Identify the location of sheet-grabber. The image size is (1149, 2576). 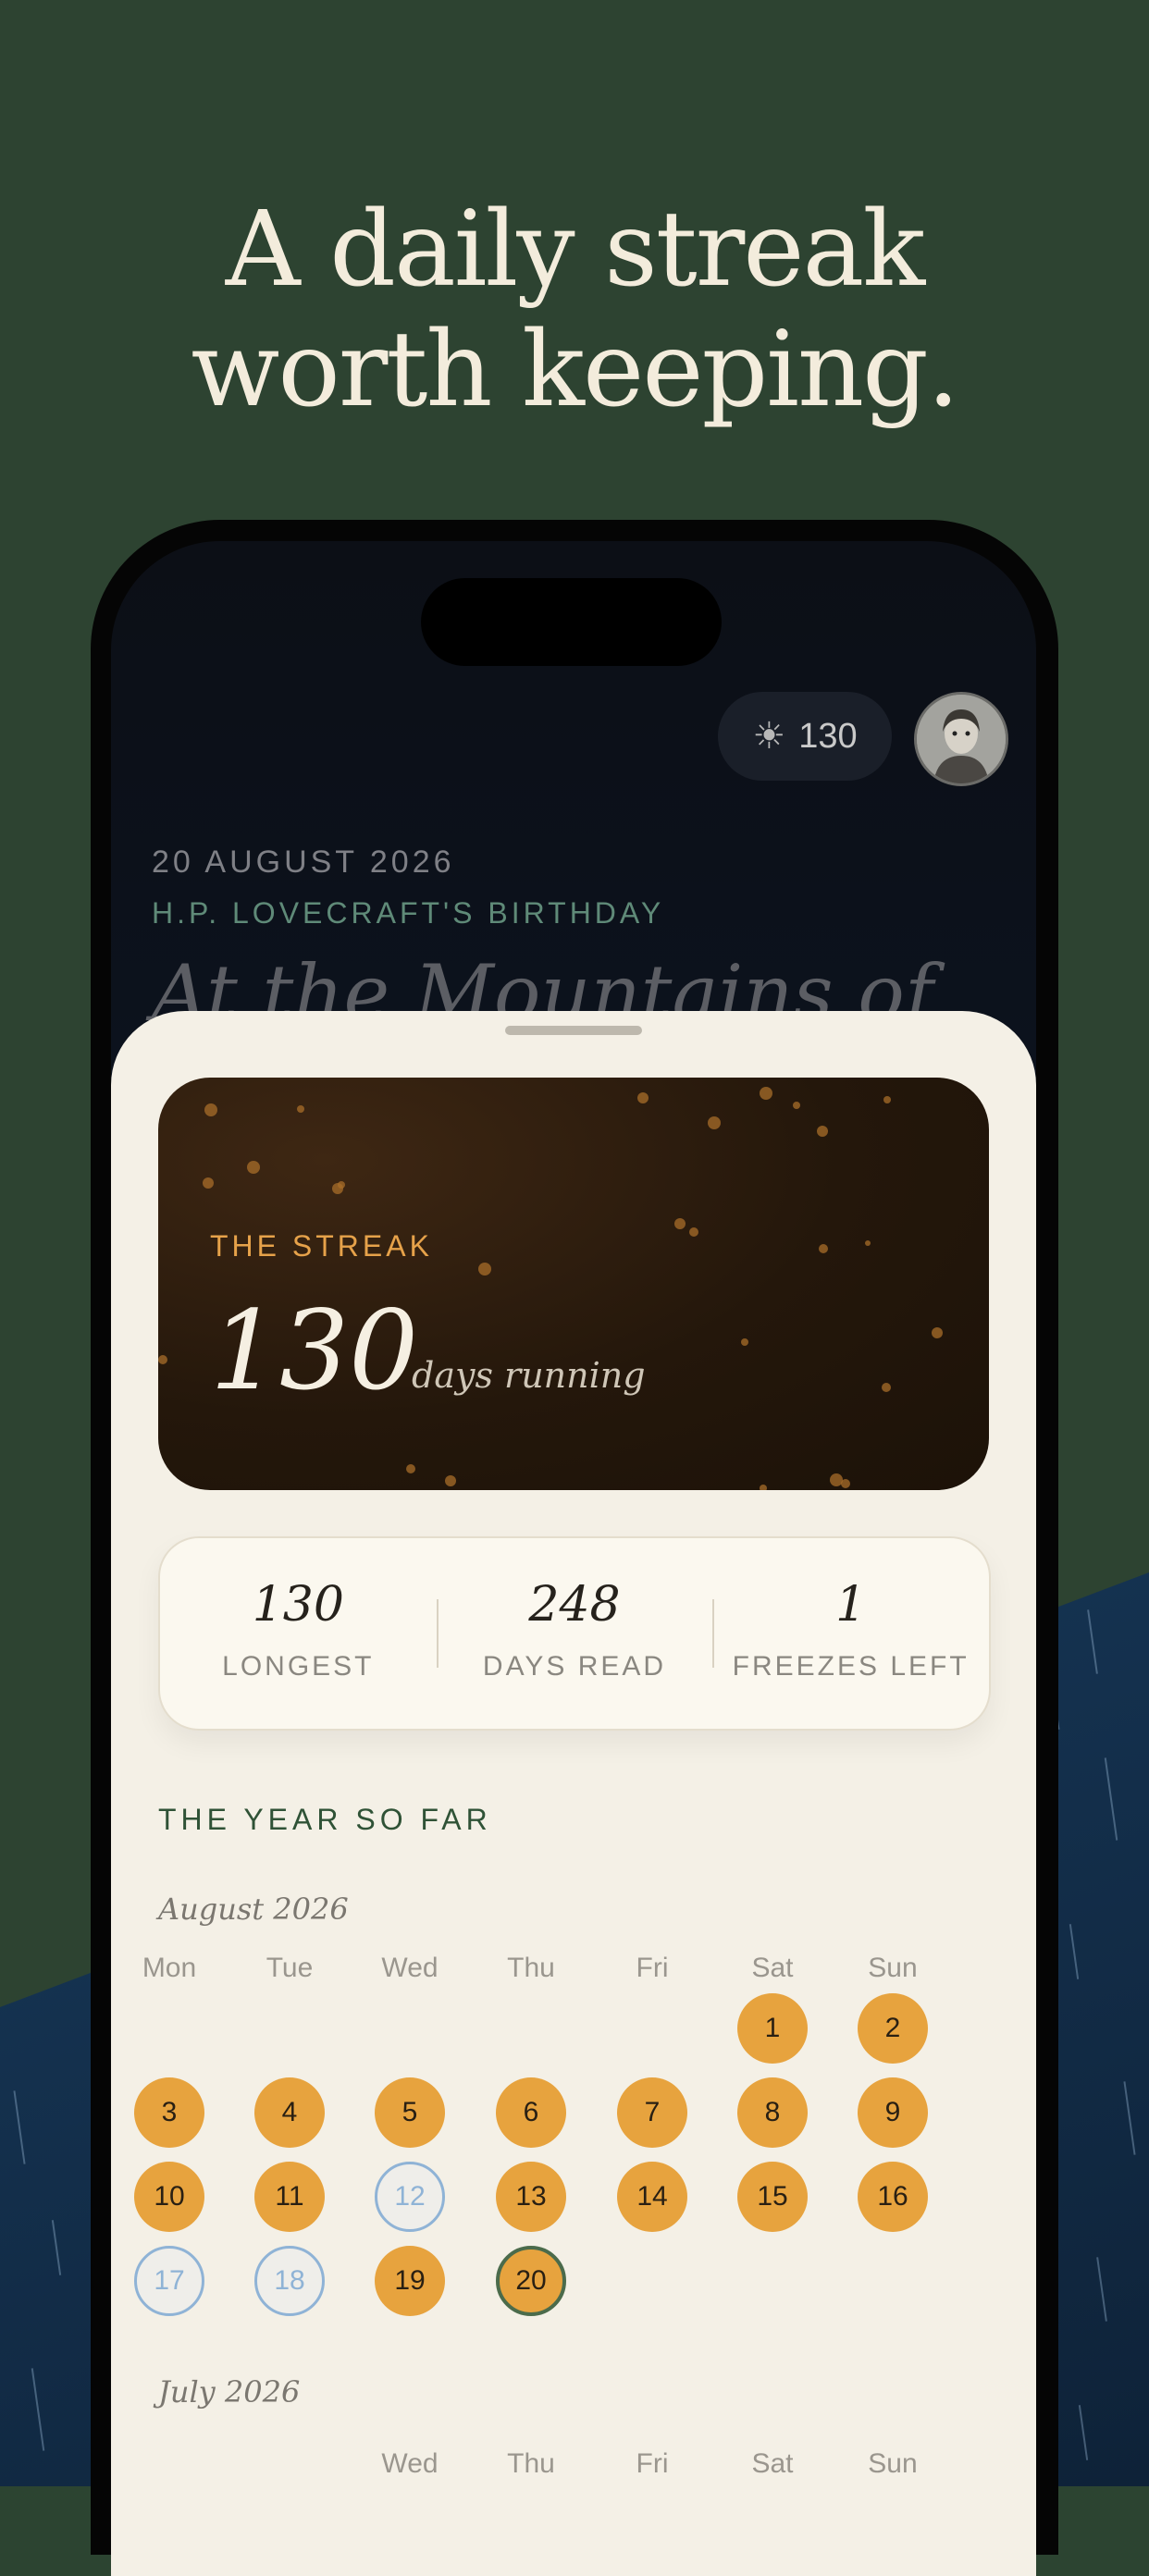
(573, 1030).